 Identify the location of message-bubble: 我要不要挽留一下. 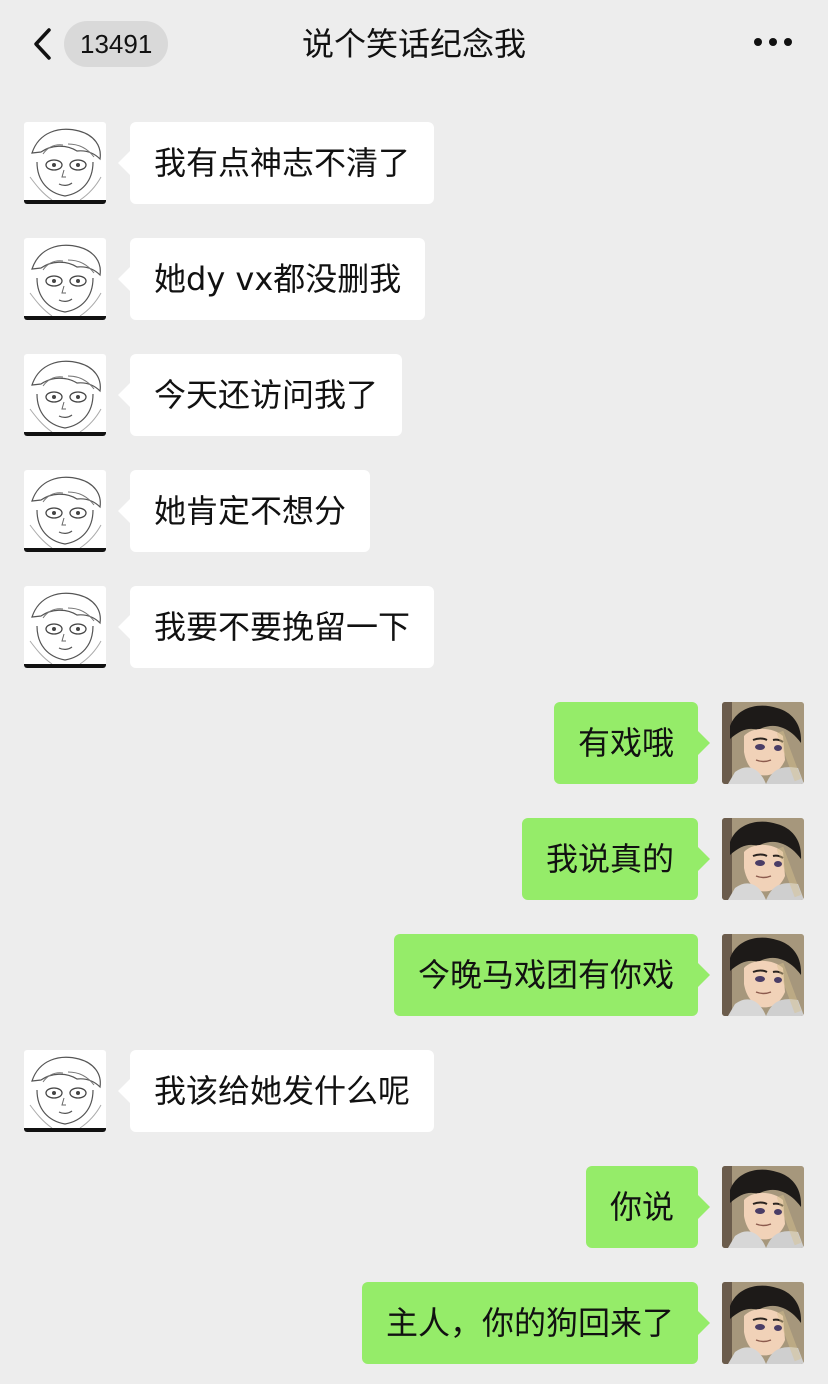
(276, 627).